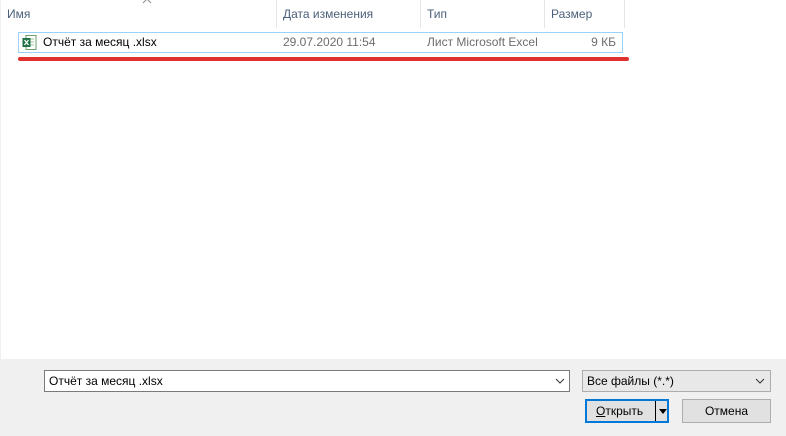  What do you see at coordinates (329, 42) in the screenshot?
I see `file-date-modified: 29.07.2020 11:54` at bounding box center [329, 42].